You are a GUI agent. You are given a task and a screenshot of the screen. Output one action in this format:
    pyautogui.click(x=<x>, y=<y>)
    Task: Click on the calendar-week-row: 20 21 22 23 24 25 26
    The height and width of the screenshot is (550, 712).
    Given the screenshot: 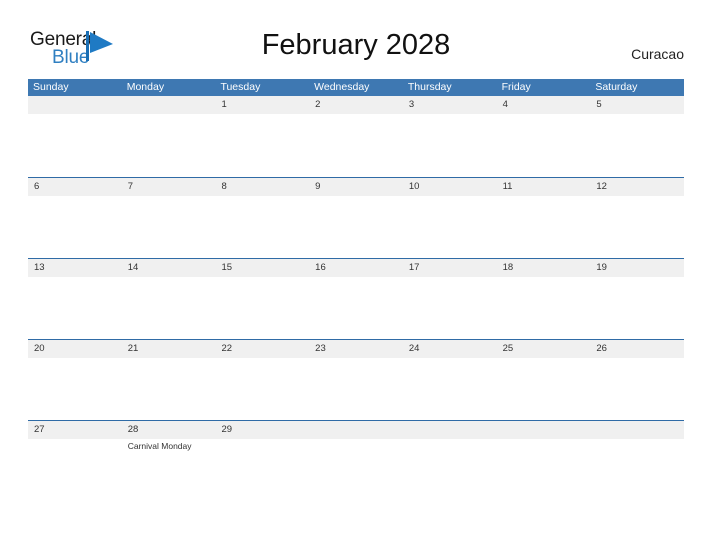 What is the action you would take?
    pyautogui.click(x=356, y=379)
    